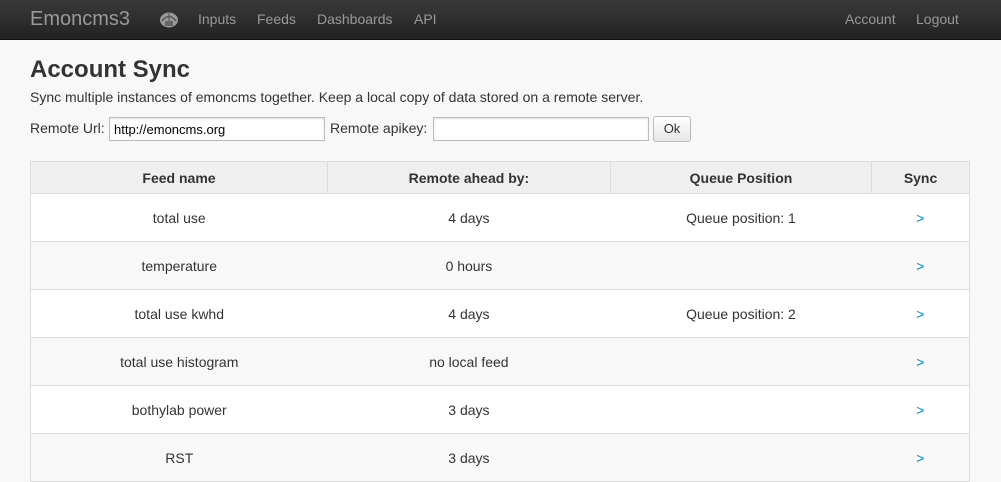 Image resolution: width=1001 pixels, height=482 pixels. Describe the element at coordinates (469, 177) in the screenshot. I see `header-remote-ahead: Remote ahead by:` at that location.